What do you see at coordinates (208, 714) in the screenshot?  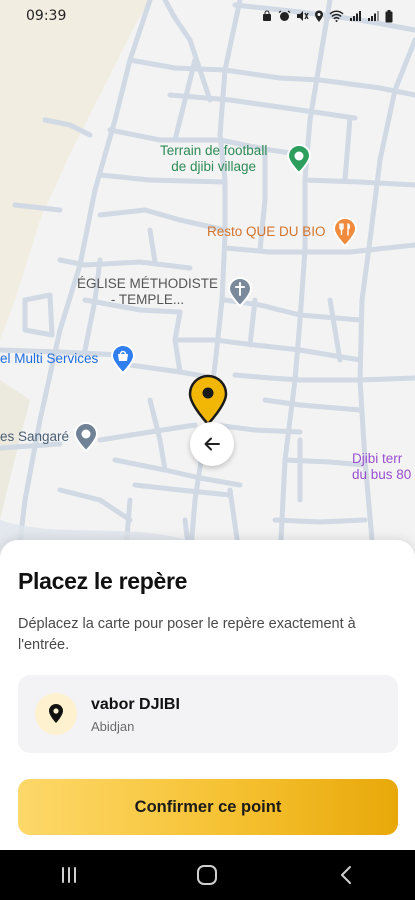 I see `place-card: vabor DJIBI Abidjan` at bounding box center [208, 714].